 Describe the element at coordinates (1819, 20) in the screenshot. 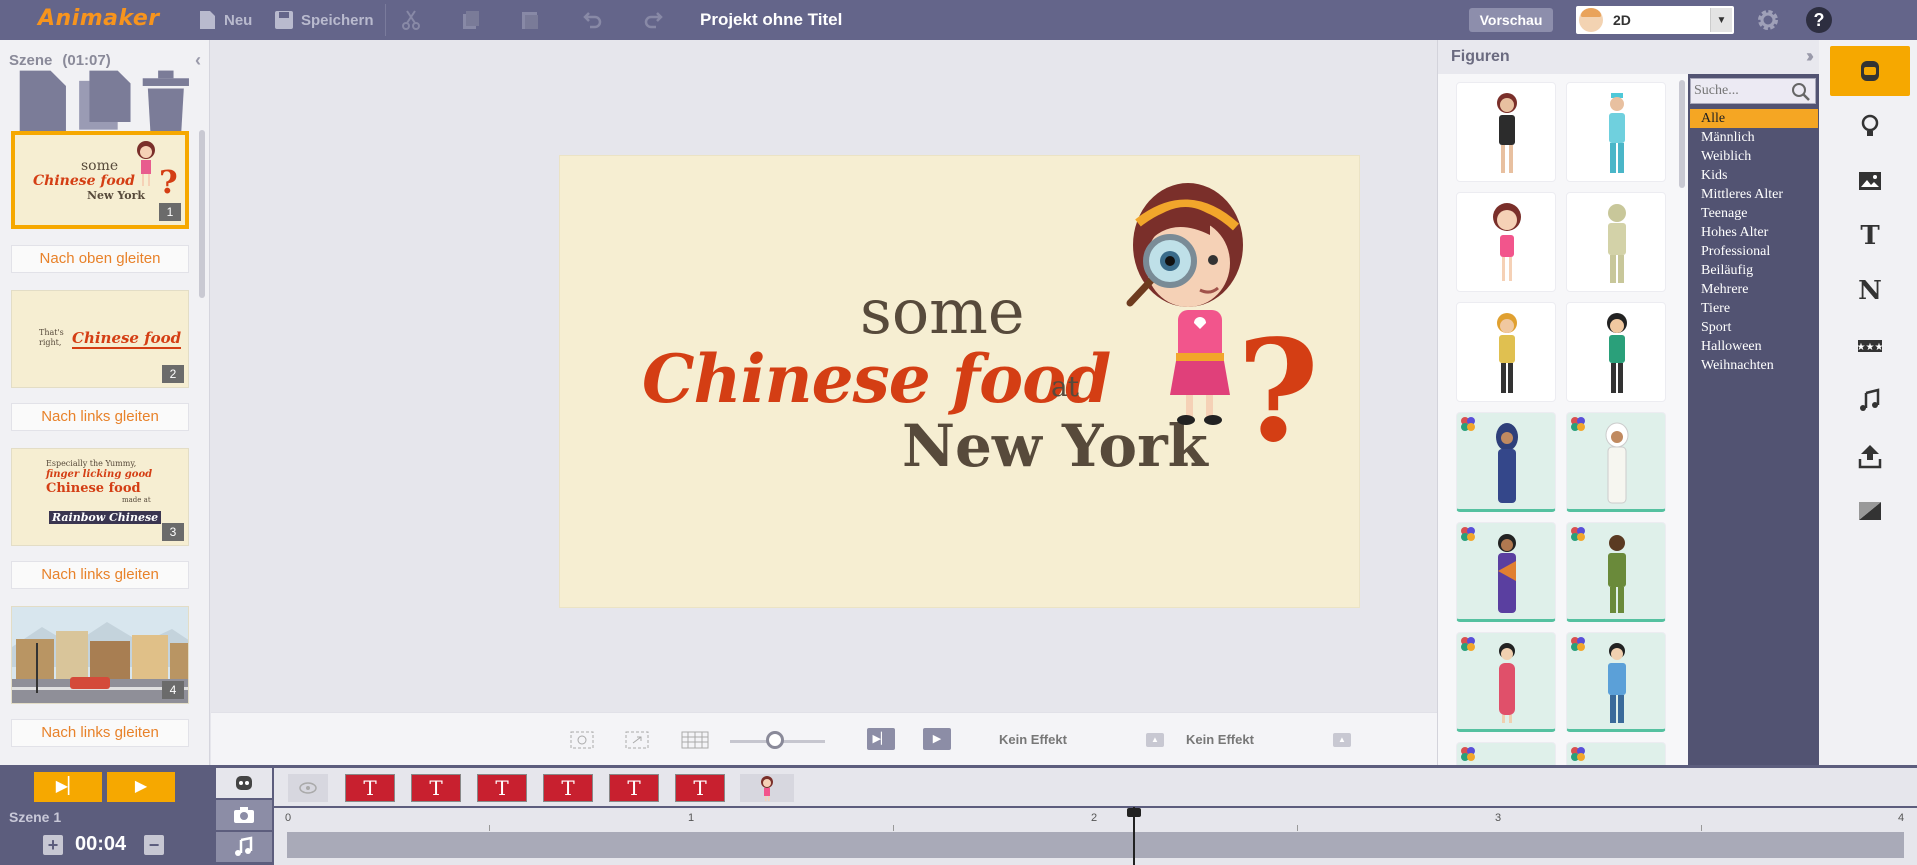

I see `help-icon: ?` at that location.